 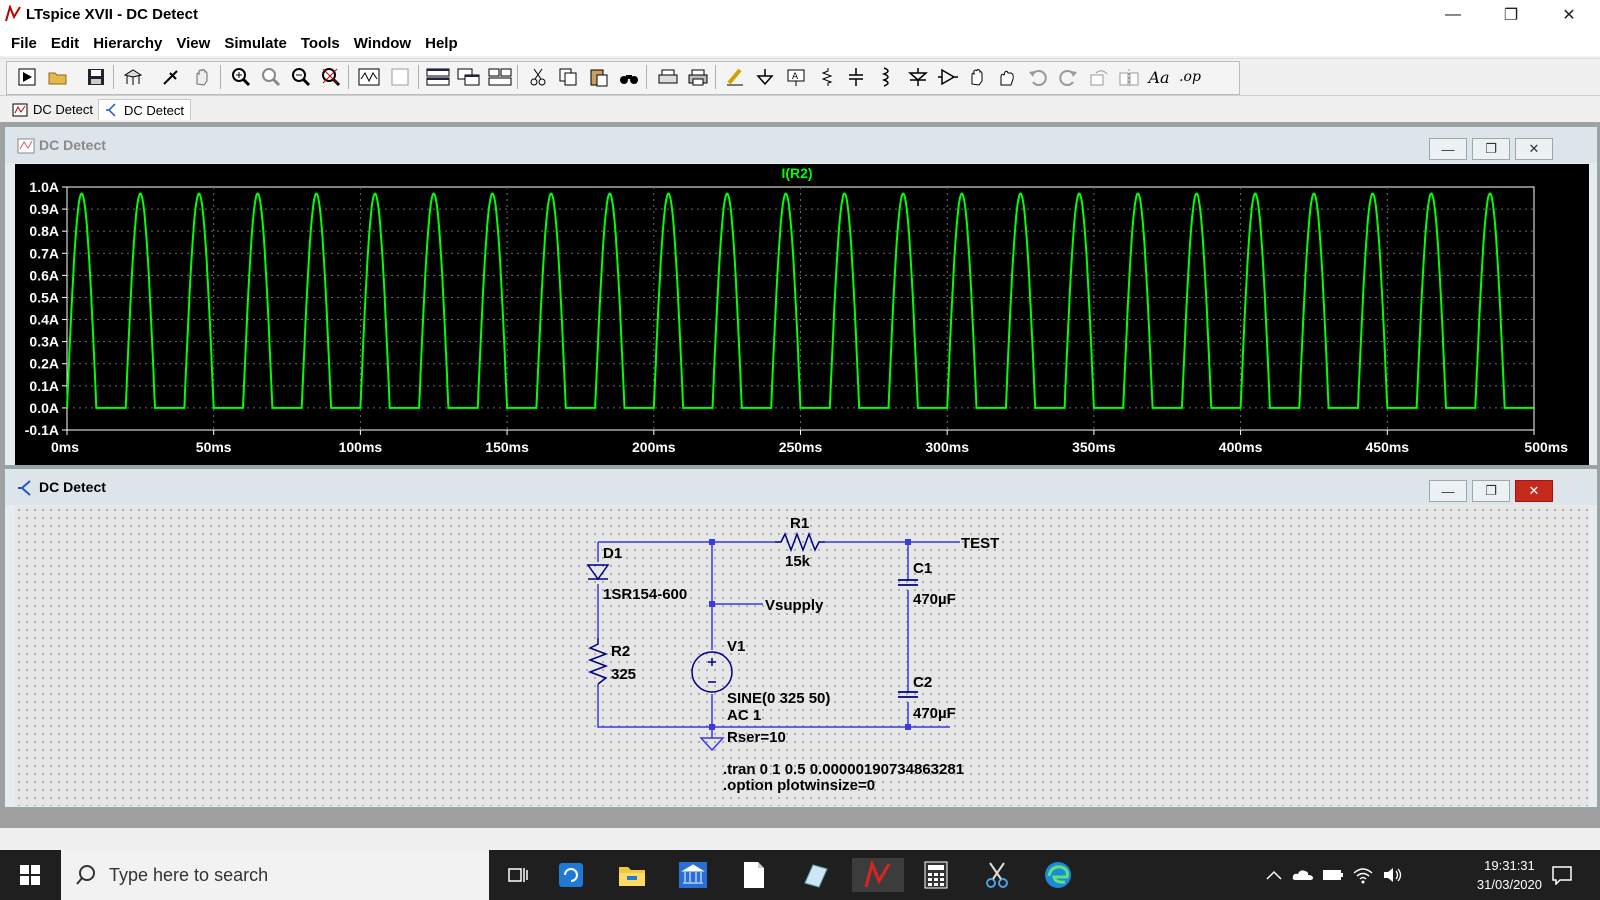 What do you see at coordinates (44, 342) in the screenshot?
I see `y-tick-label: 0.3A` at bounding box center [44, 342].